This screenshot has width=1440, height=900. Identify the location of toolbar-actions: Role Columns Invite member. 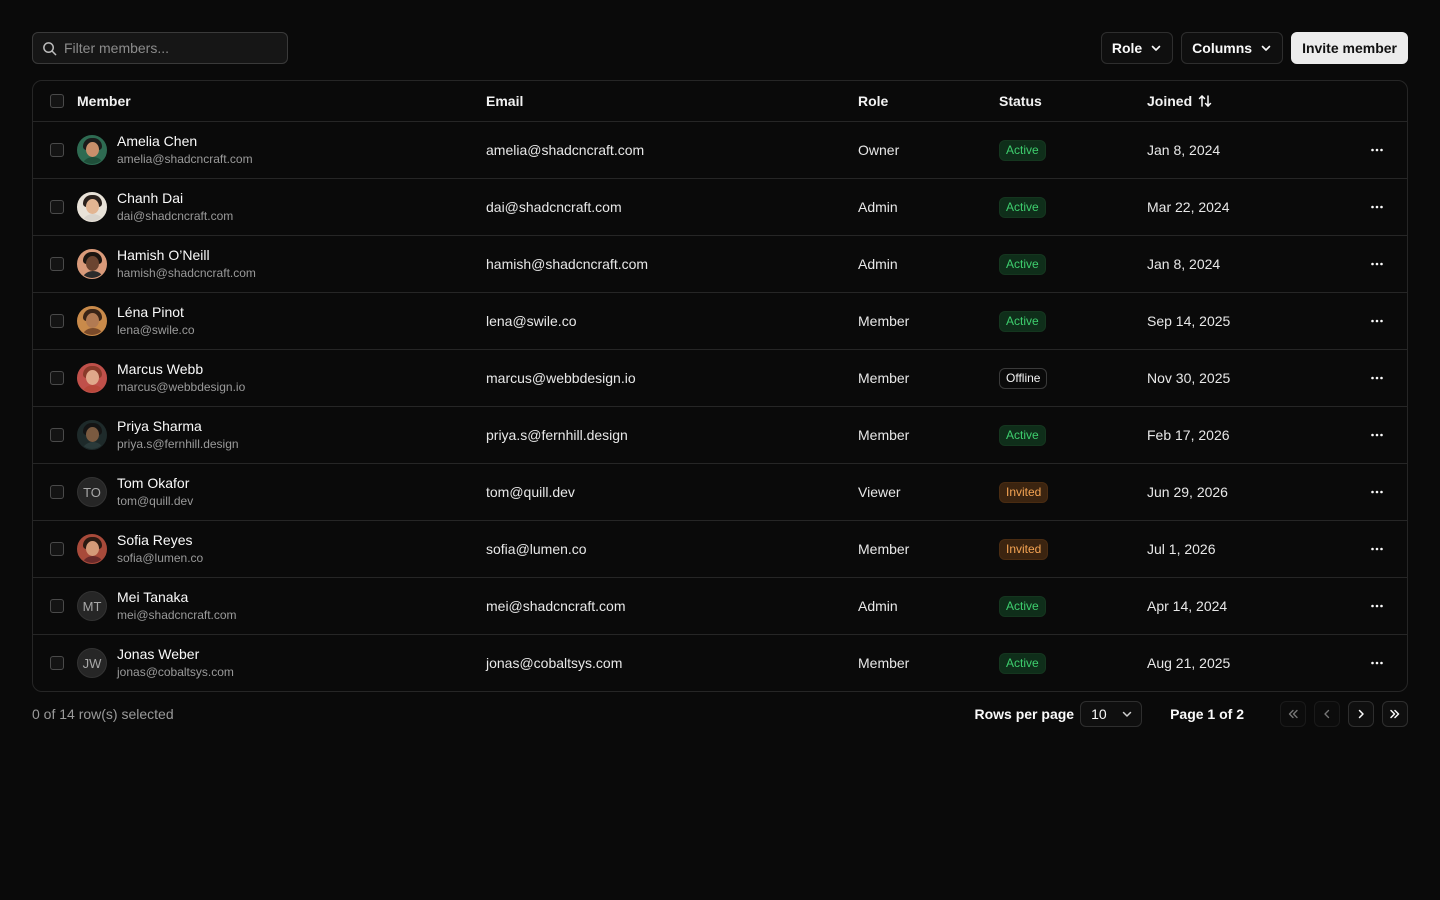
(1254, 48).